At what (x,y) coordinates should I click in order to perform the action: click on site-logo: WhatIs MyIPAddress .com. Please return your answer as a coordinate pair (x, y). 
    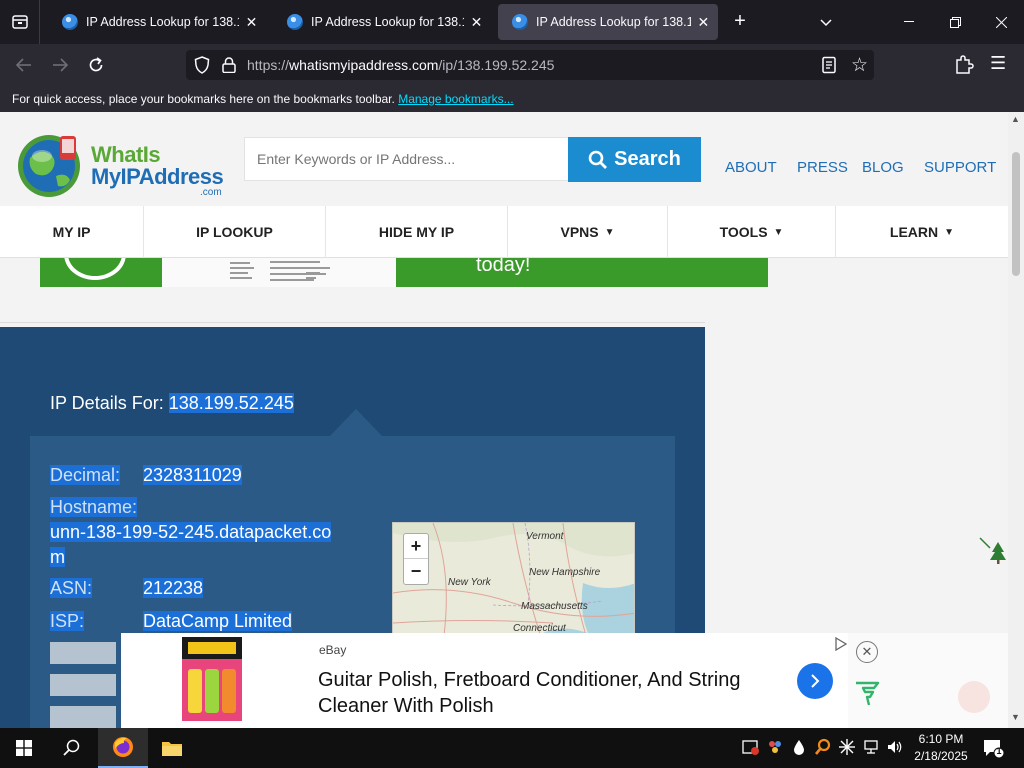
    Looking at the image, I should click on (121, 166).